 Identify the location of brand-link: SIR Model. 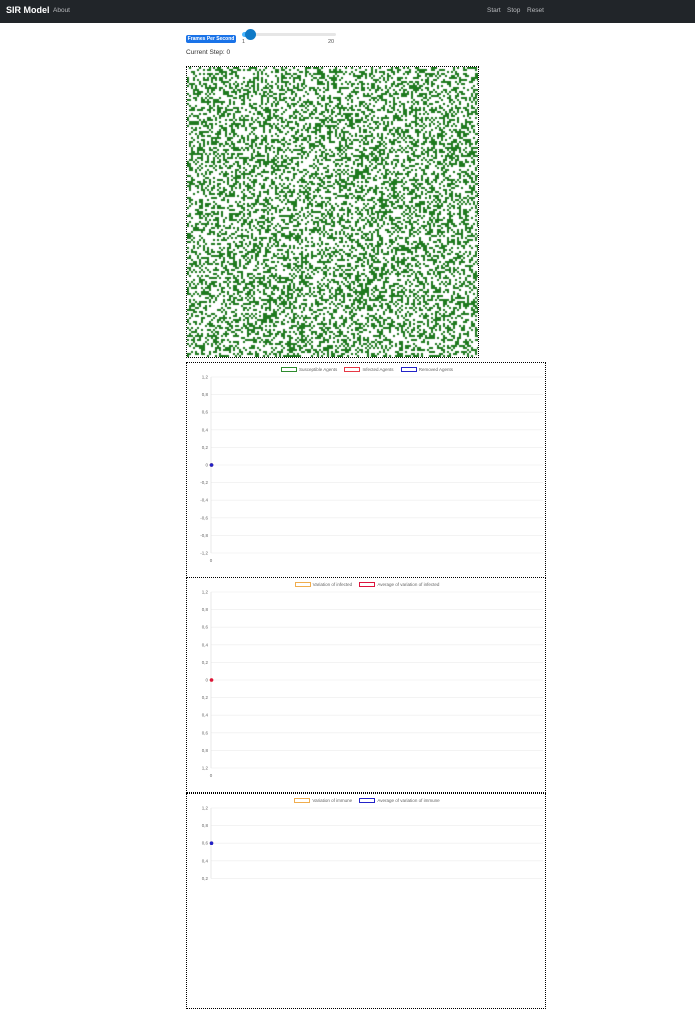
(28, 10).